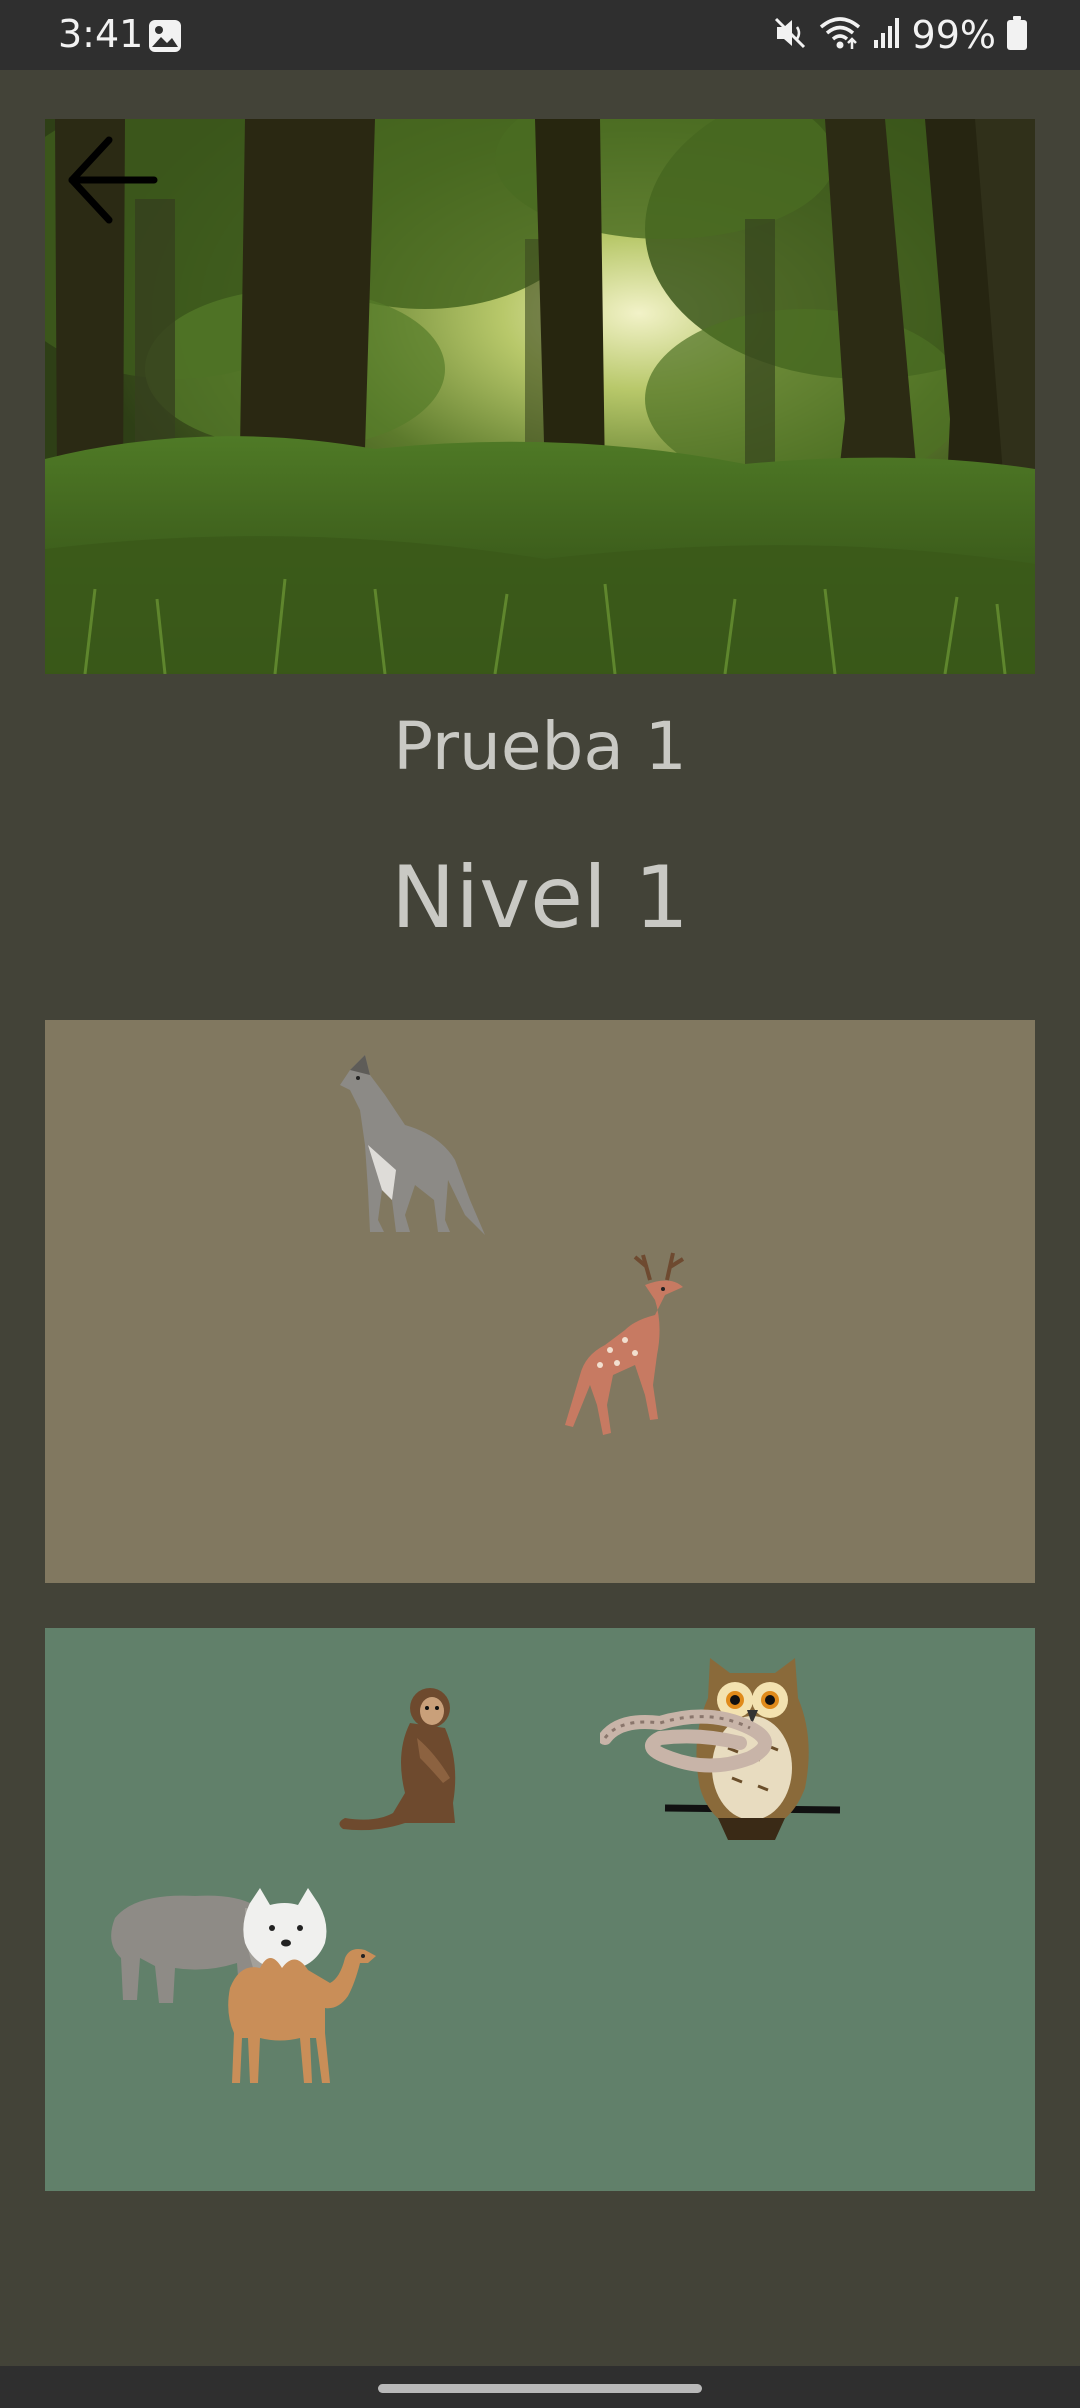 The width and height of the screenshot is (1080, 2408). I want to click on camel-icon, so click(300, 2013).